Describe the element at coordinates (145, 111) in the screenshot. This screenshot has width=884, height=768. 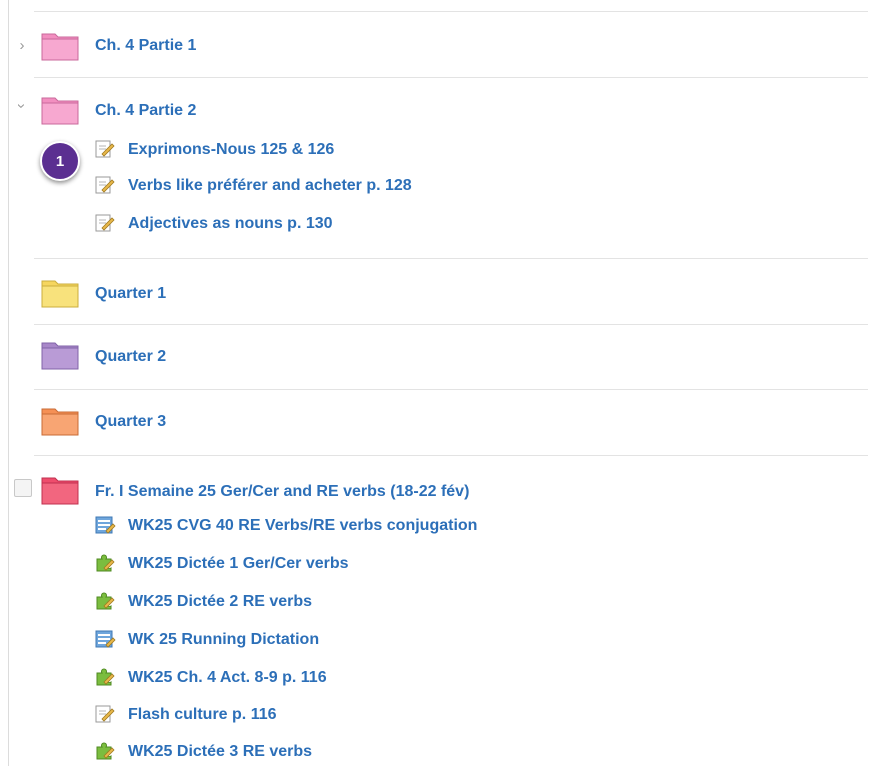
I see `folder-label: Ch. 4 Partie 2` at that location.